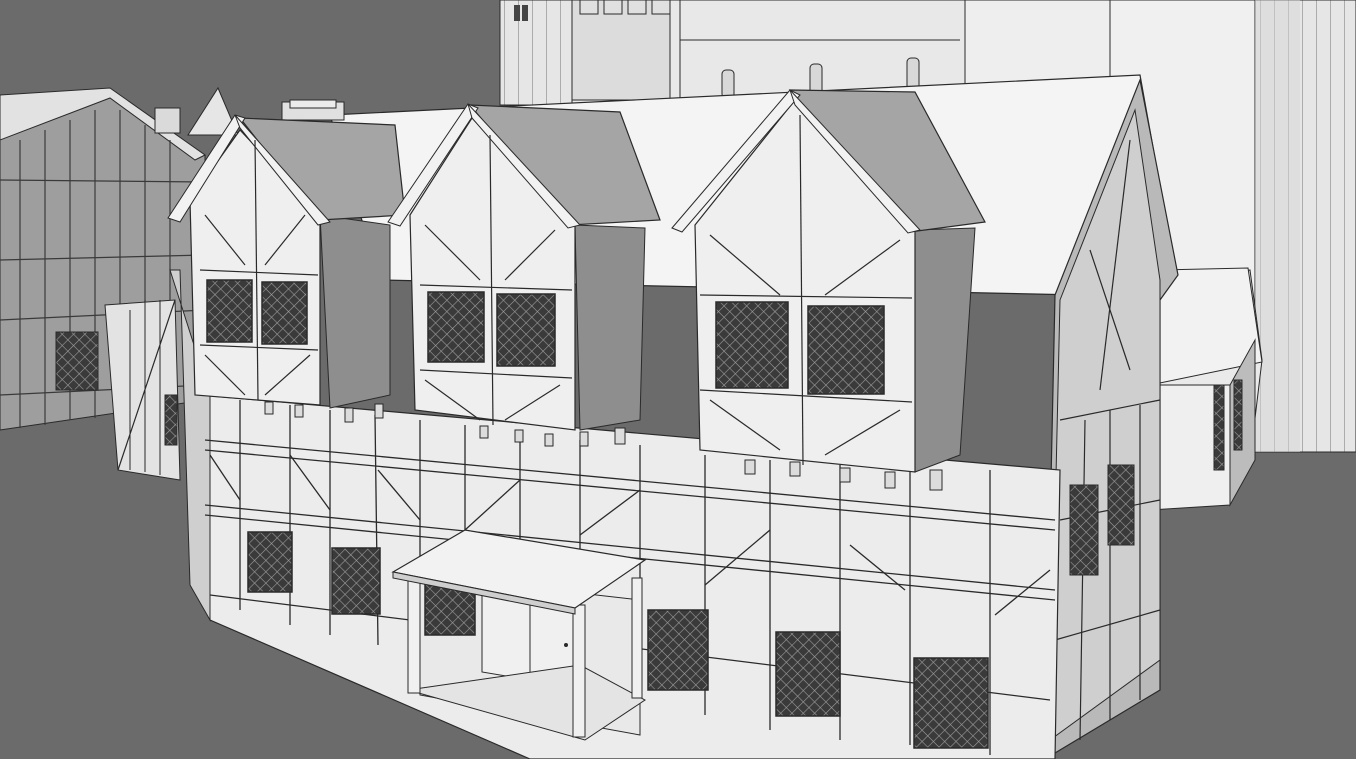 Image resolution: width=1356 pixels, height=759 pixels. I want to click on round-tower-right, so click(1305, 226).